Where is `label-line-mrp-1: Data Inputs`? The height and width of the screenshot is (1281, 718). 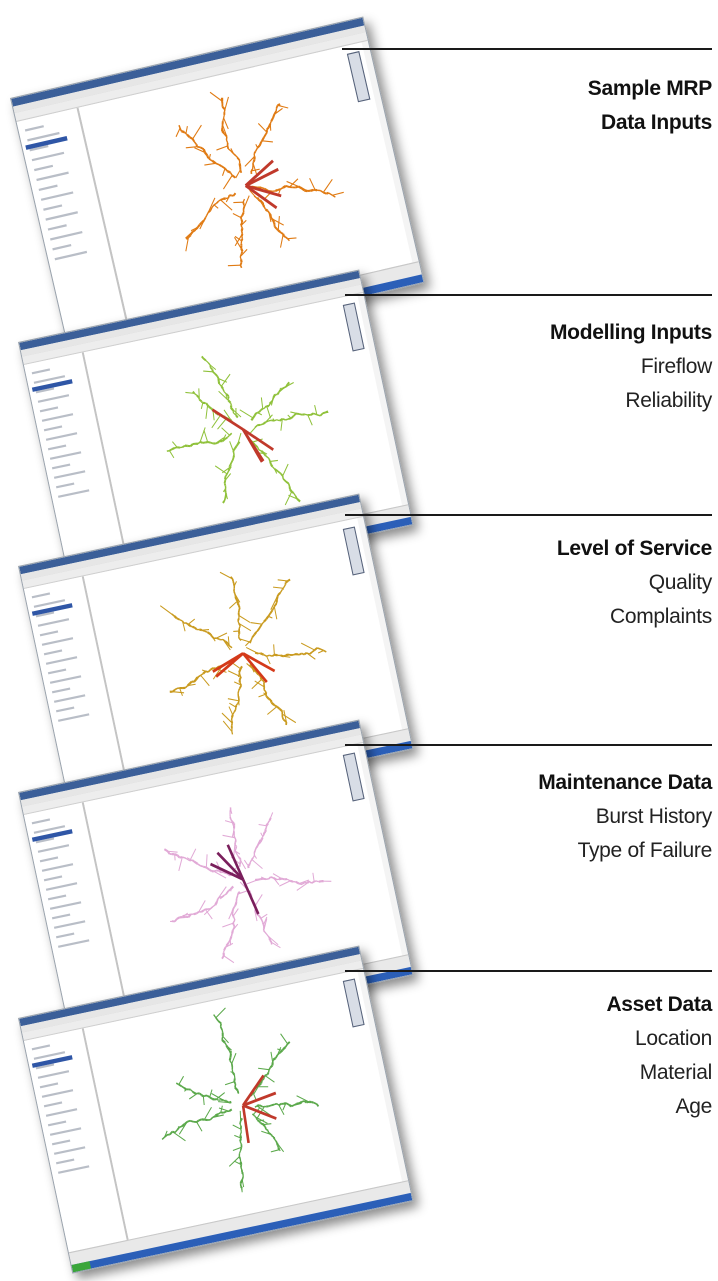 label-line-mrp-1: Data Inputs is located at coordinates (656, 122).